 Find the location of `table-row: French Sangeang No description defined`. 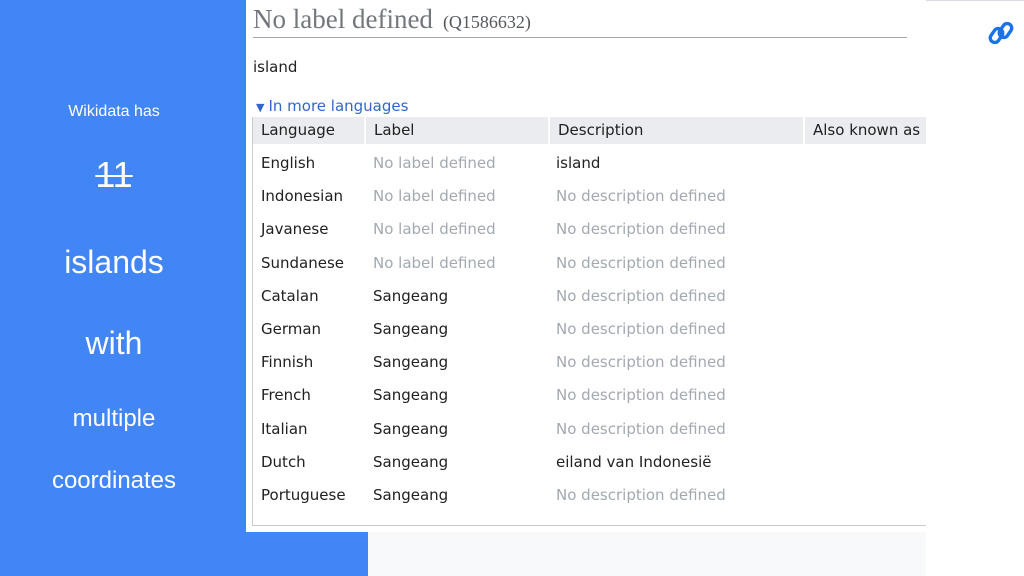

table-row: French Sangeang No description defined is located at coordinates (589, 395).